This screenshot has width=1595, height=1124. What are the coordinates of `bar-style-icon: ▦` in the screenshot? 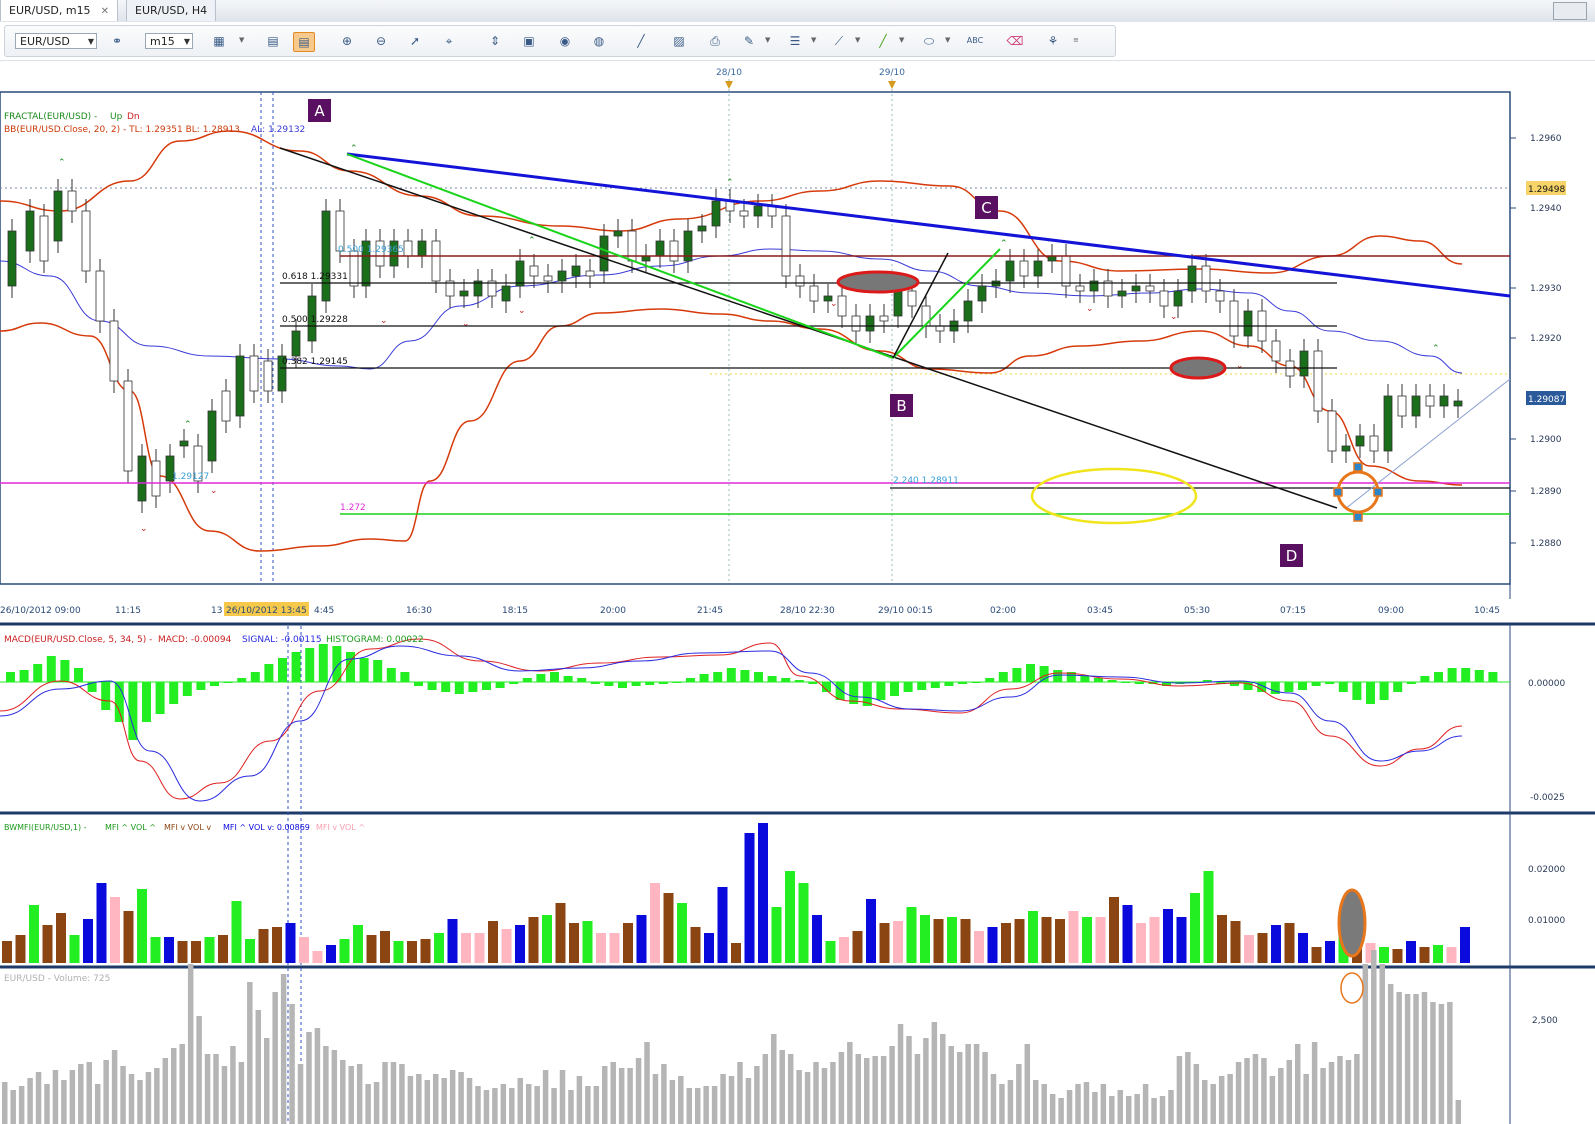 It's located at (219, 41).